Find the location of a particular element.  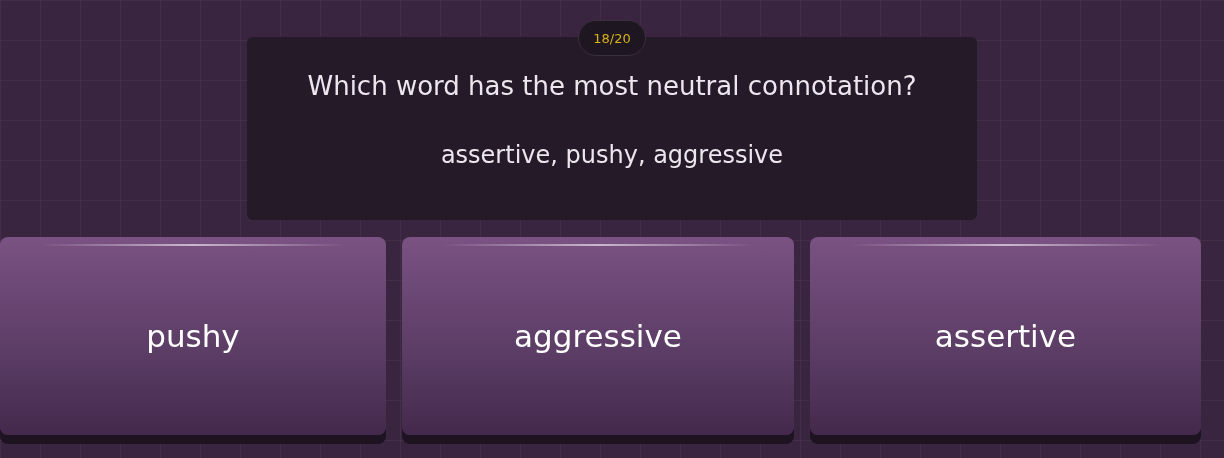

word-choices-text: assertive, pushy, aggressive is located at coordinates (612, 155).